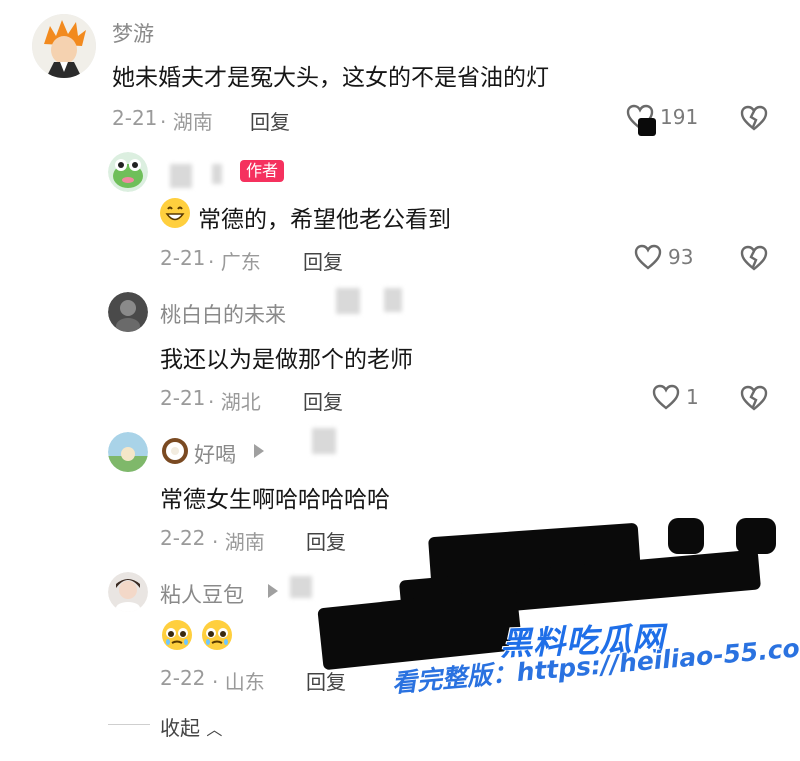 This screenshot has width=800, height=761. Describe the element at coordinates (175, 451) in the screenshot. I see `coconut-emoji` at that location.